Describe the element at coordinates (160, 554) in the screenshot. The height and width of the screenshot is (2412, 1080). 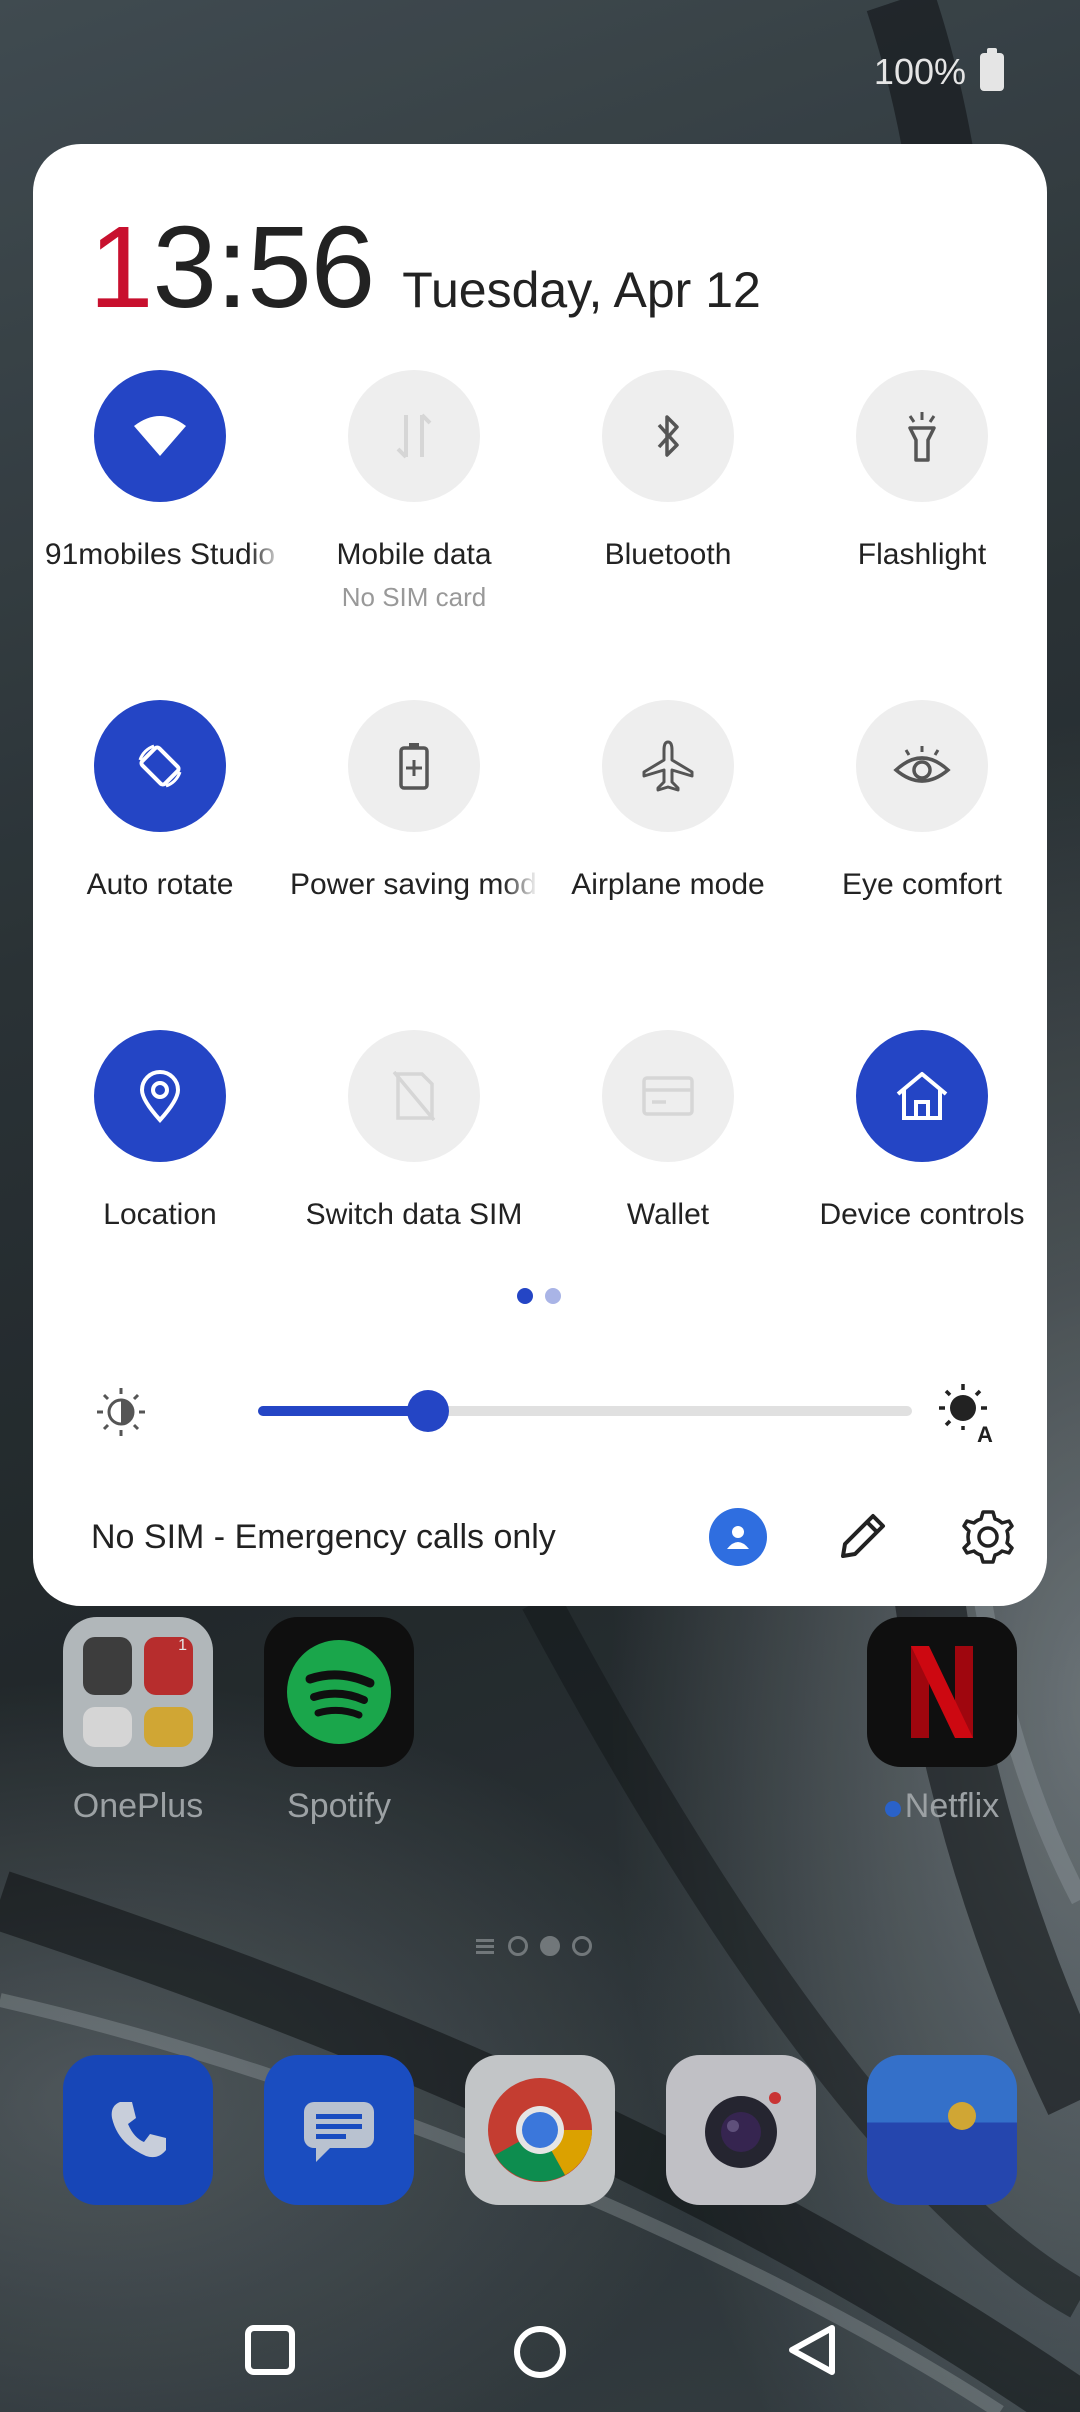
I see `tile-label: 91mobiles Studio` at that location.